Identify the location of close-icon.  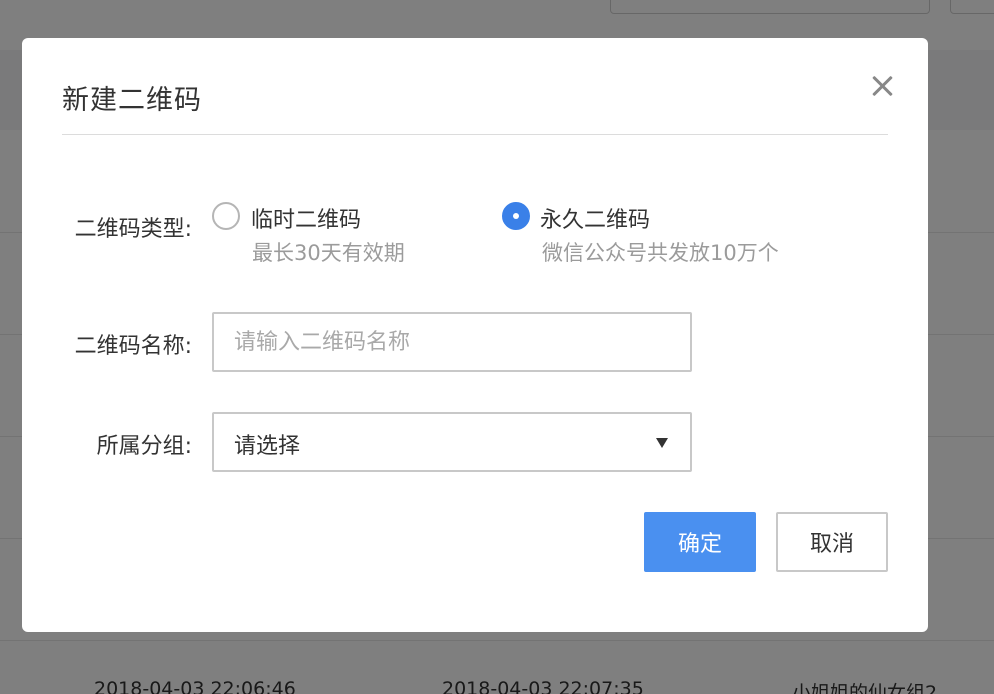
(882, 86).